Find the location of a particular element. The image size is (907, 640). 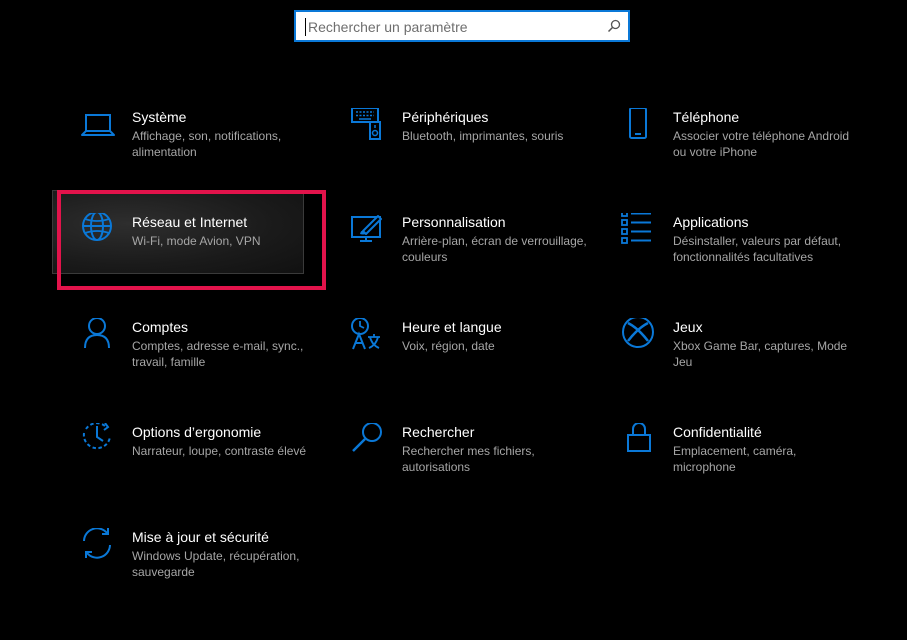

tile-title: Comptes is located at coordinates (160, 327).